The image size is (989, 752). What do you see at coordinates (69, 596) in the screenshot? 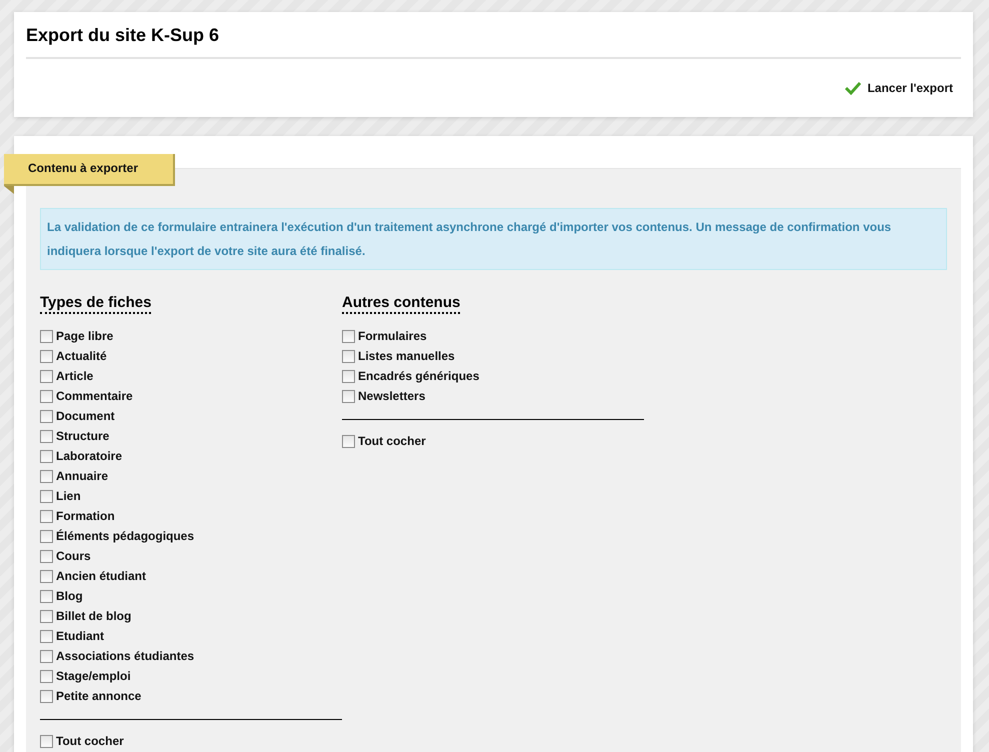
I see `checkbox-label: Blog` at bounding box center [69, 596].